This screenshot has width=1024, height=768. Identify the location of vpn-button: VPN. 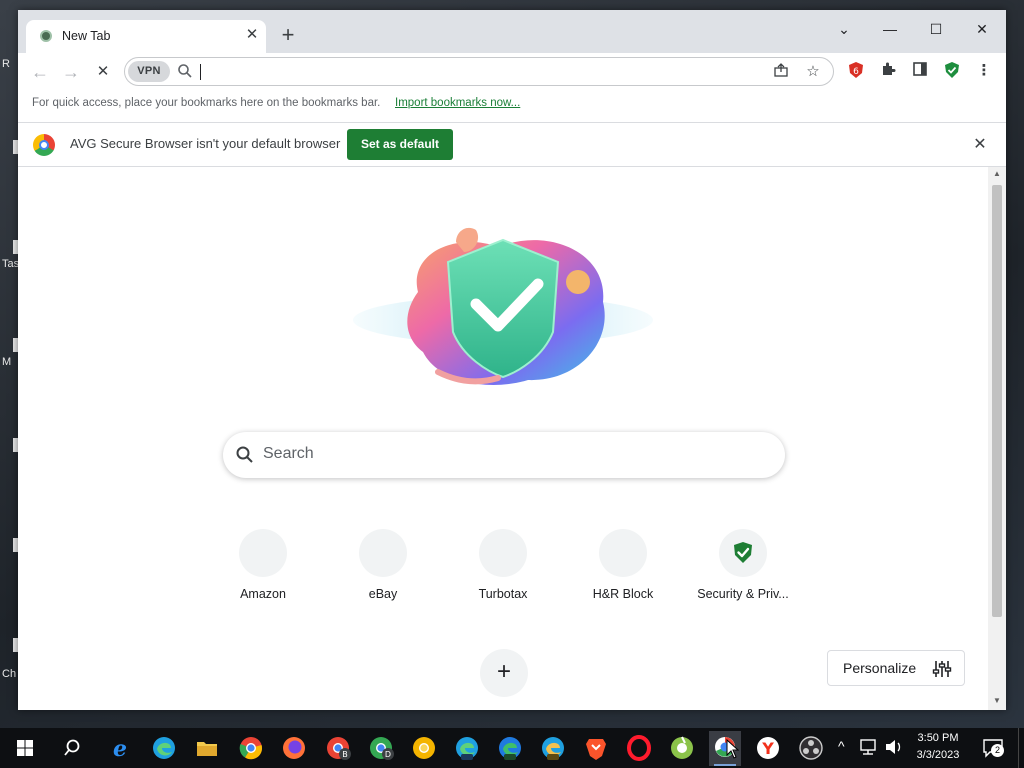
(149, 71).